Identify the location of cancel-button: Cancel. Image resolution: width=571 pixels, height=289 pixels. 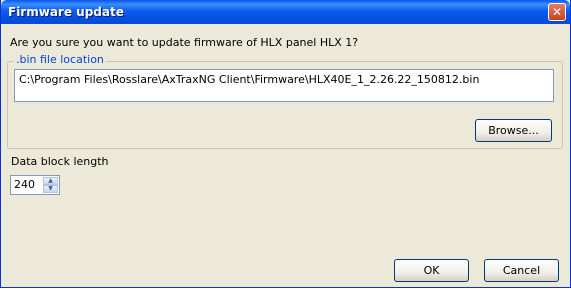
(521, 270).